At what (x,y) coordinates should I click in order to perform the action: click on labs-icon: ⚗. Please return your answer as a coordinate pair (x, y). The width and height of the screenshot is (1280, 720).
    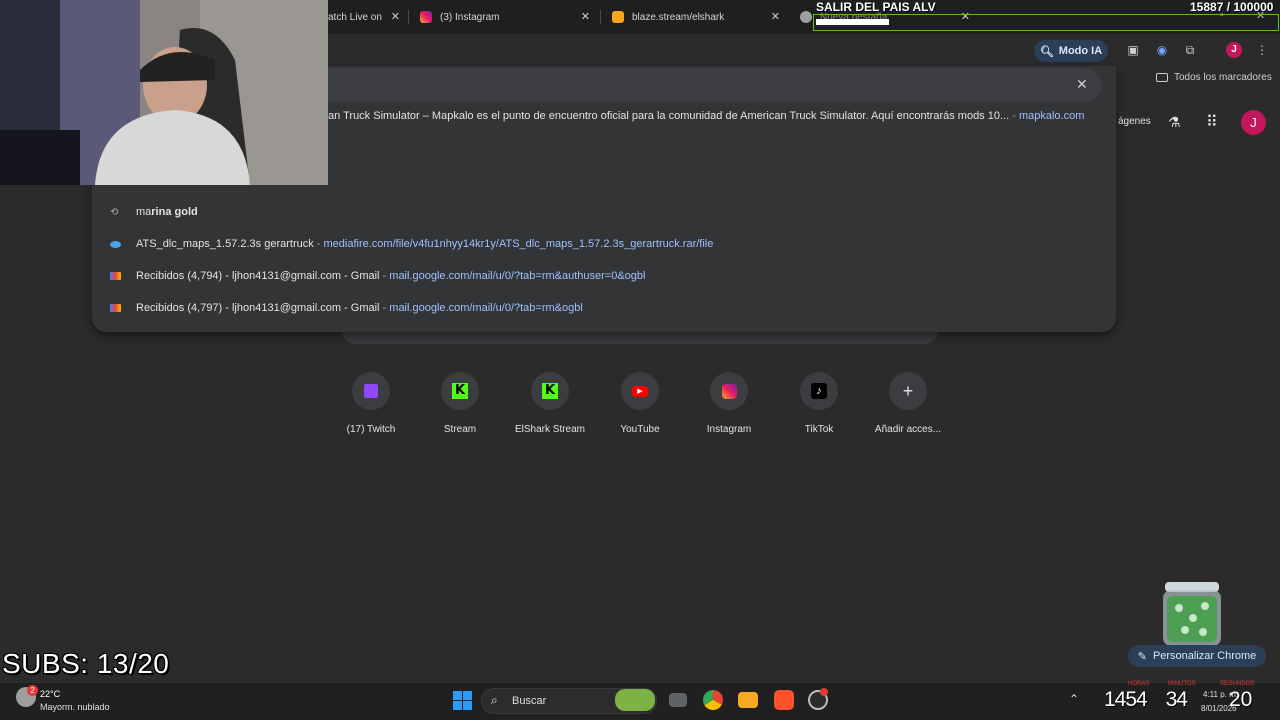
    Looking at the image, I should click on (1174, 122).